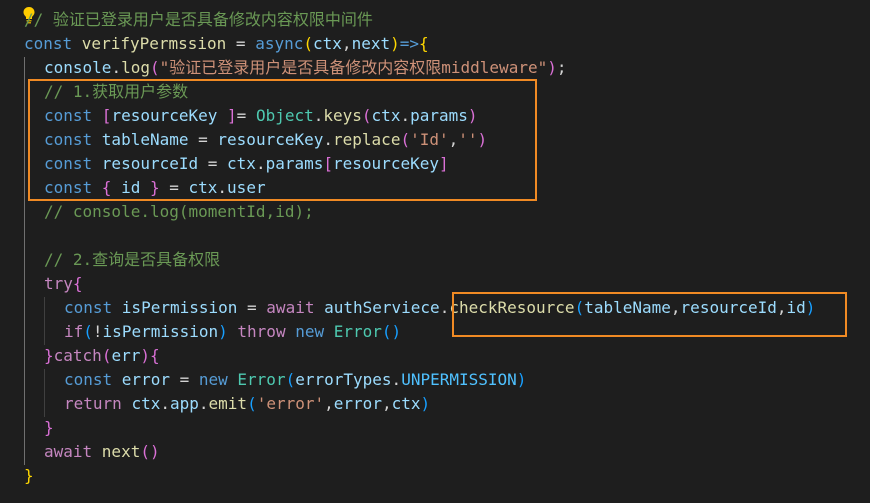 Image resolution: width=870 pixels, height=503 pixels. Describe the element at coordinates (468, 139) in the screenshot. I see `code-token: ''` at that location.